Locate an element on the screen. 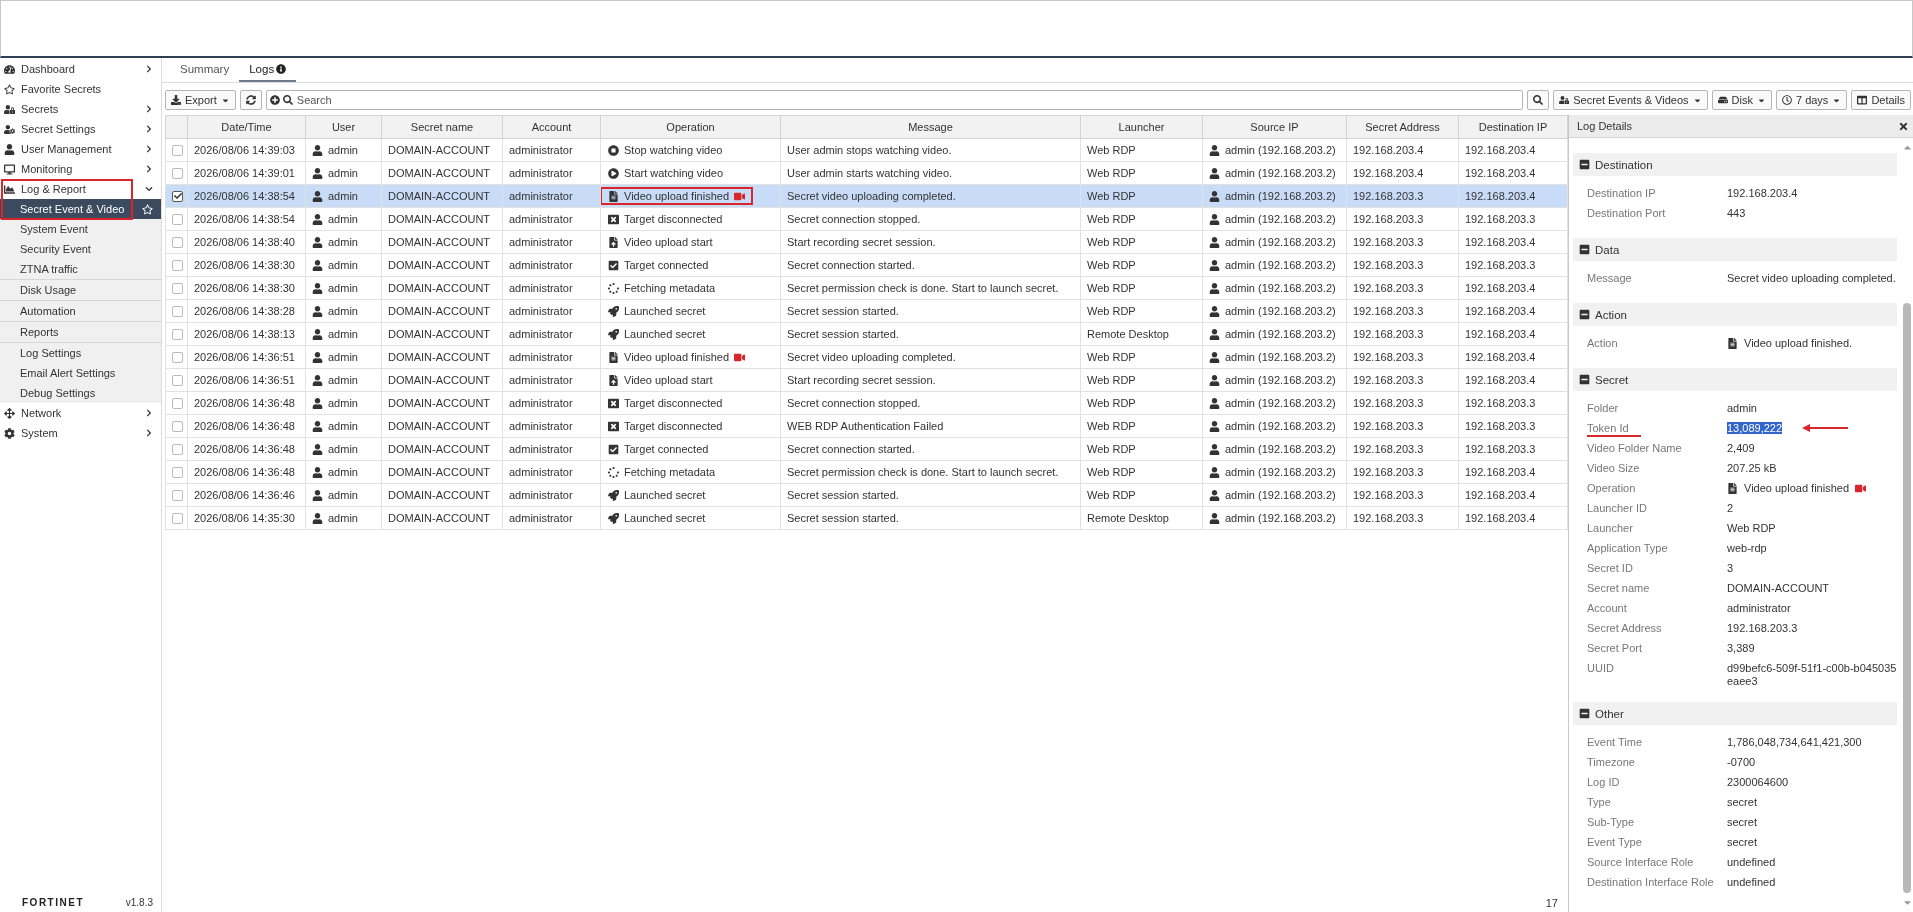 This screenshot has width=1913, height=912. sidebar-item: Secrets is located at coordinates (80, 109).